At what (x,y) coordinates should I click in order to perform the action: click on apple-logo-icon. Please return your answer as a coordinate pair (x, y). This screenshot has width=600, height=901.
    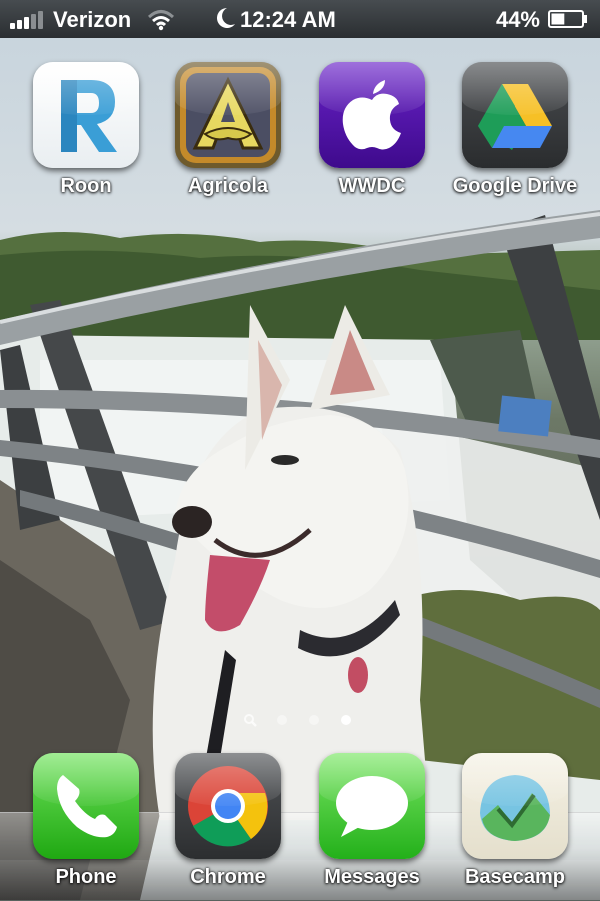
    Looking at the image, I should click on (372, 115).